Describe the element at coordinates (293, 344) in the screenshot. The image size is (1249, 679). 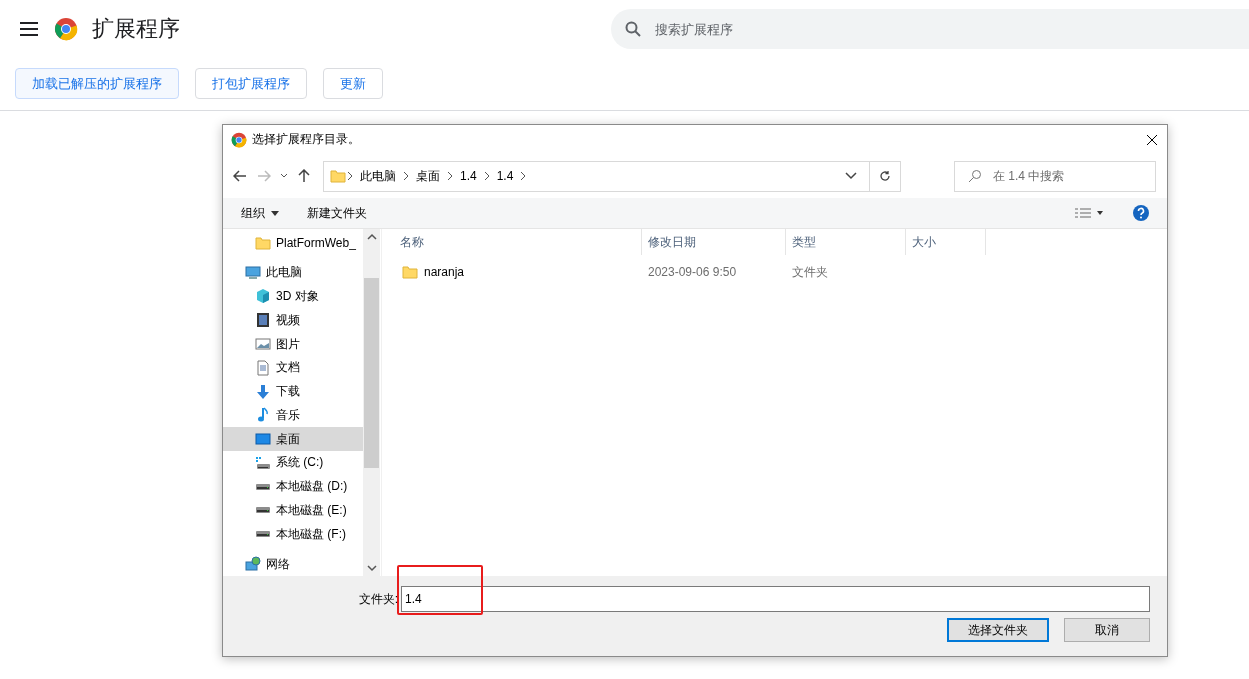
I see `nav-item: 图片` at that location.